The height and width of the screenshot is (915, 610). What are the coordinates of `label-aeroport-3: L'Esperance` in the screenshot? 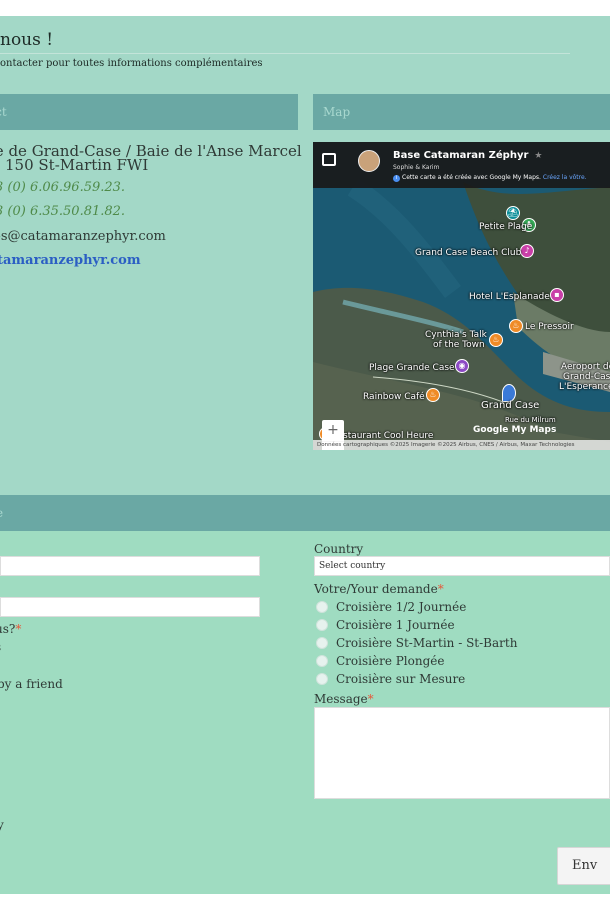 It's located at (584, 387).